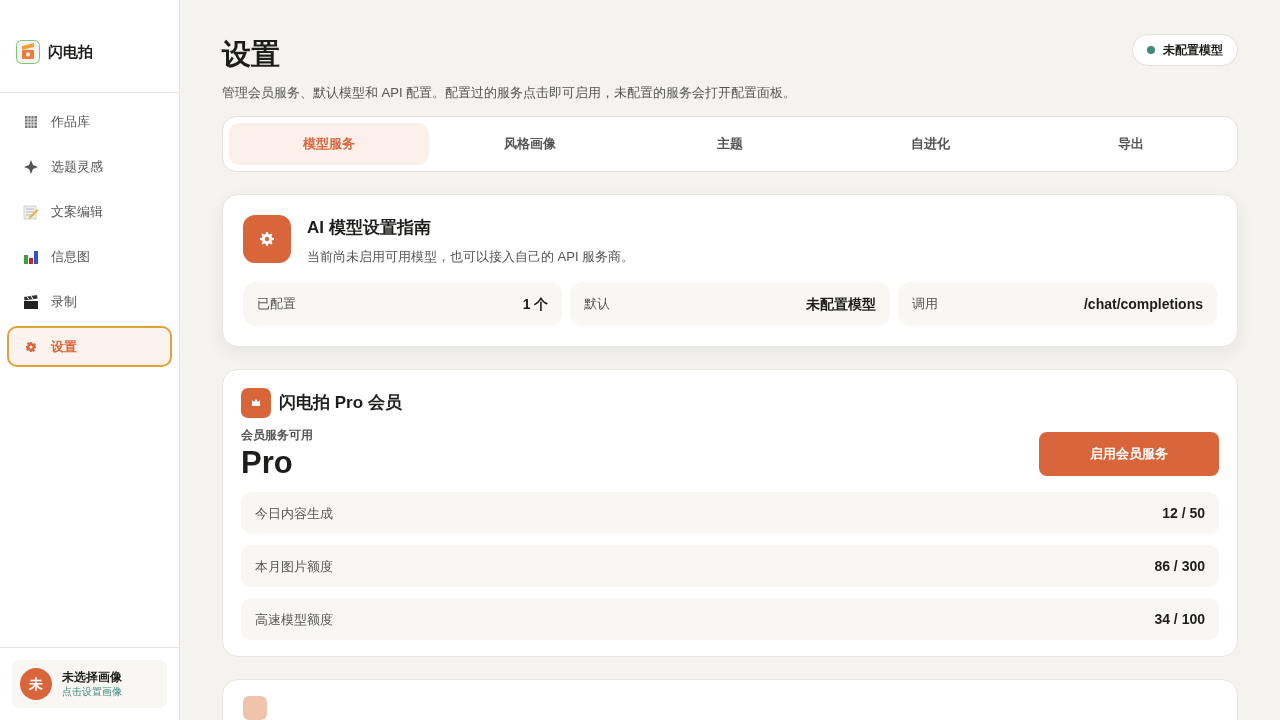 This screenshot has width=1280, height=720. What do you see at coordinates (840, 304) in the screenshot?
I see `stat-value: 未配置模型` at bounding box center [840, 304].